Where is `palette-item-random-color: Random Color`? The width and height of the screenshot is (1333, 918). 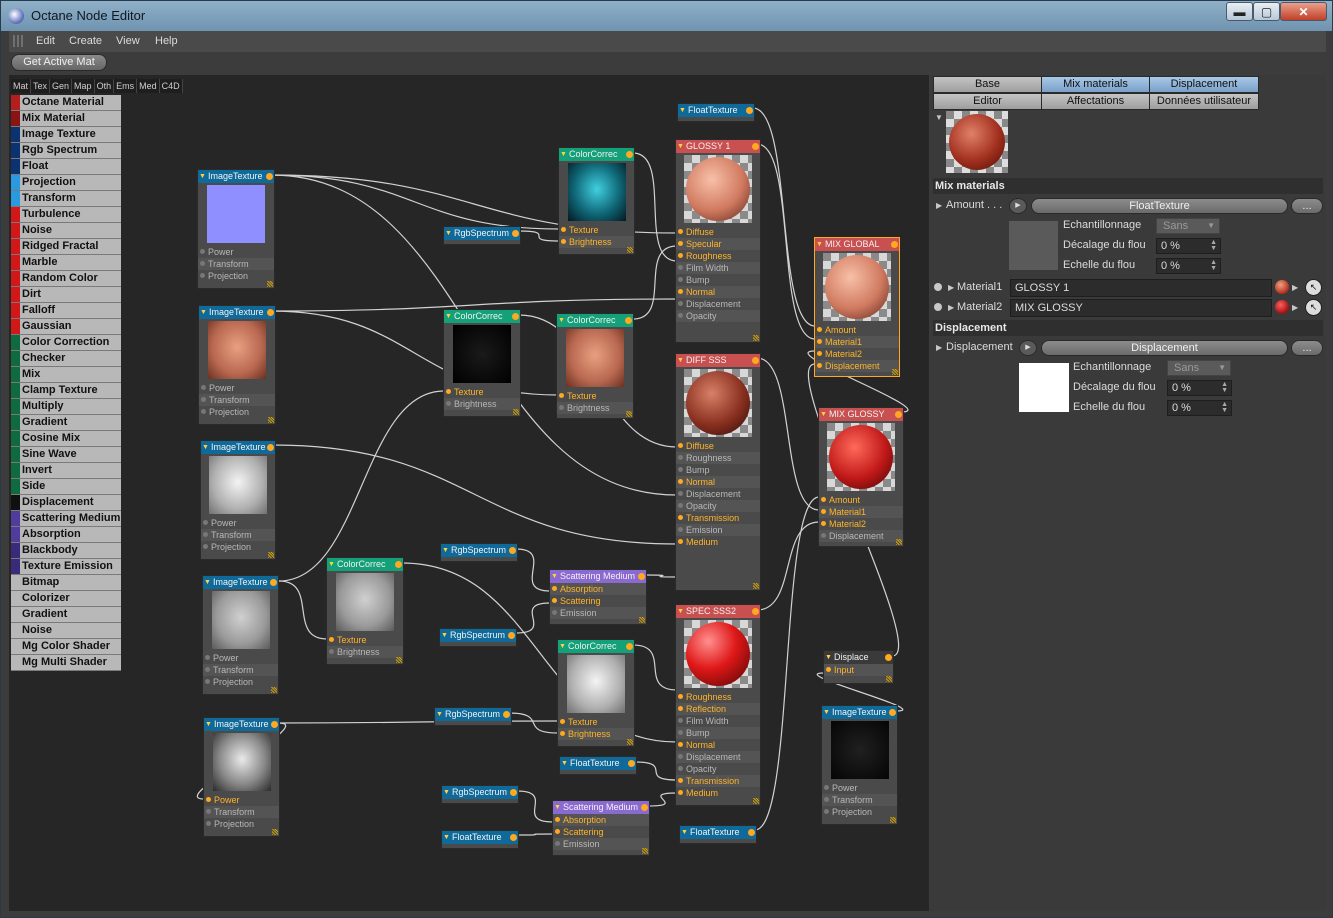 palette-item-random-color: Random Color is located at coordinates (66, 279).